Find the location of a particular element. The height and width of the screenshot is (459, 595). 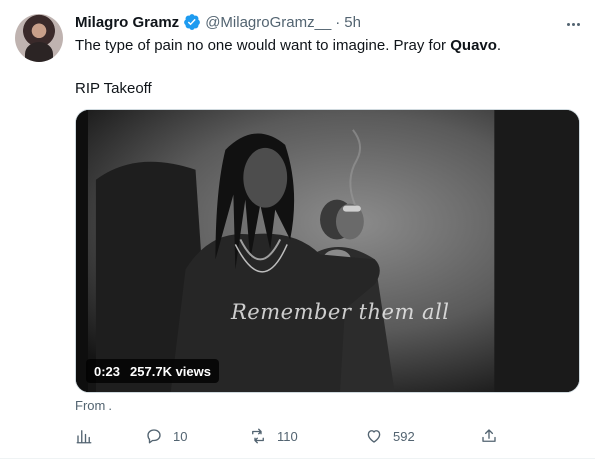

analytics-icon is located at coordinates (84, 437).